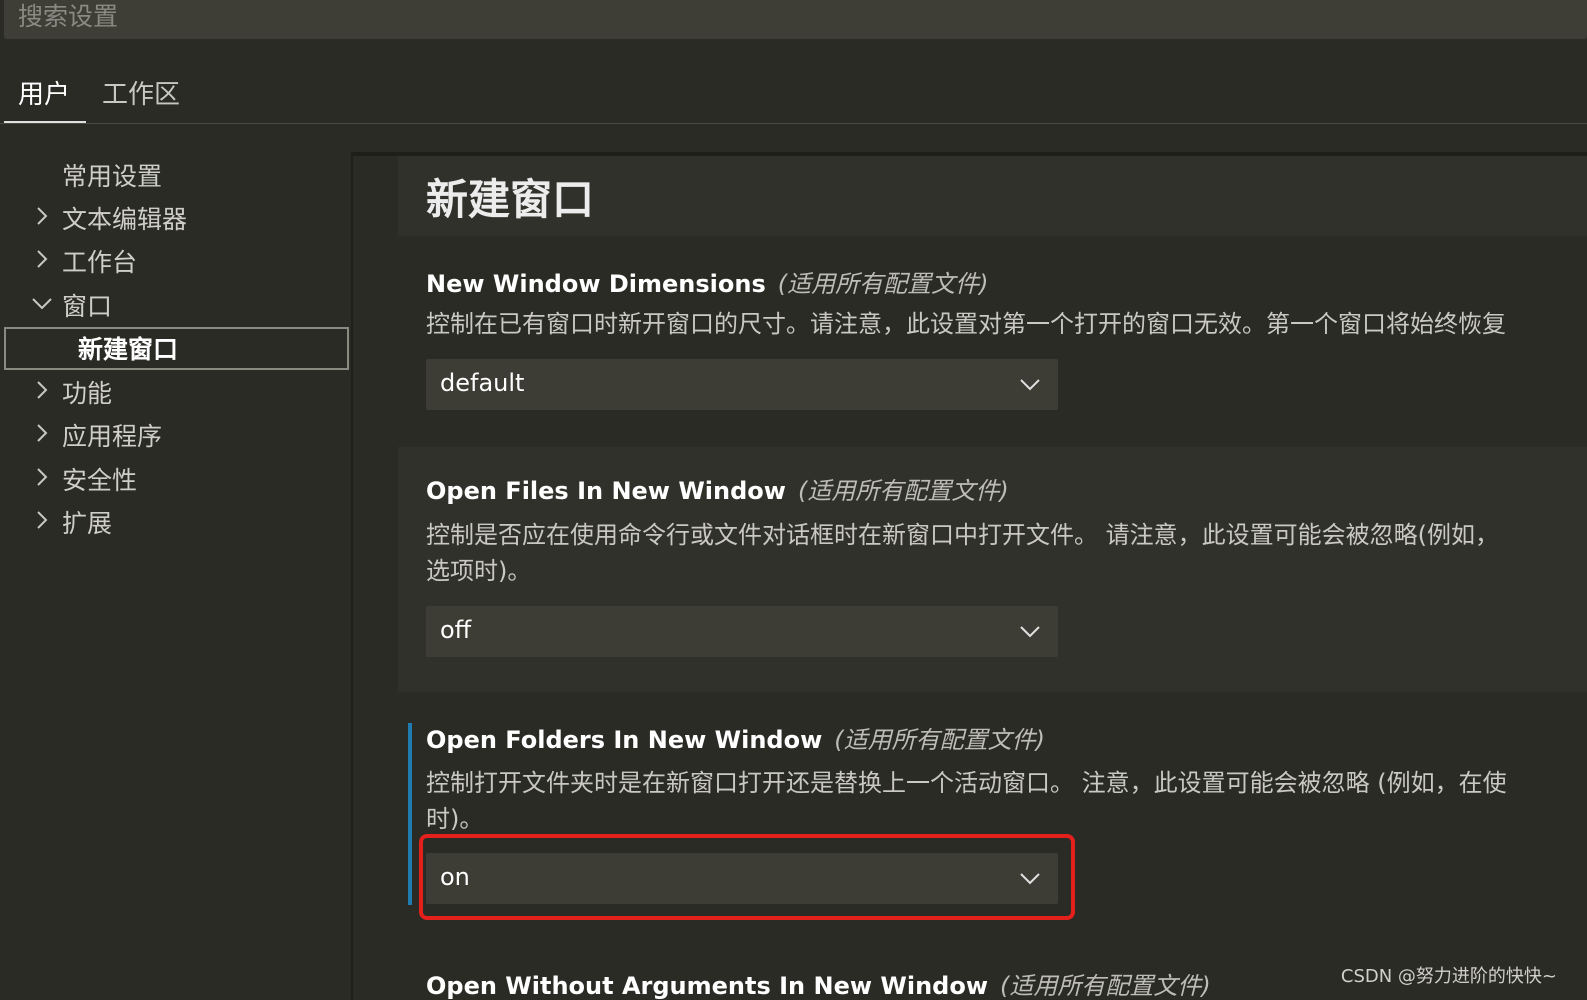 The image size is (1587, 1000). I want to click on toc-item-label: 功能, so click(87, 393).